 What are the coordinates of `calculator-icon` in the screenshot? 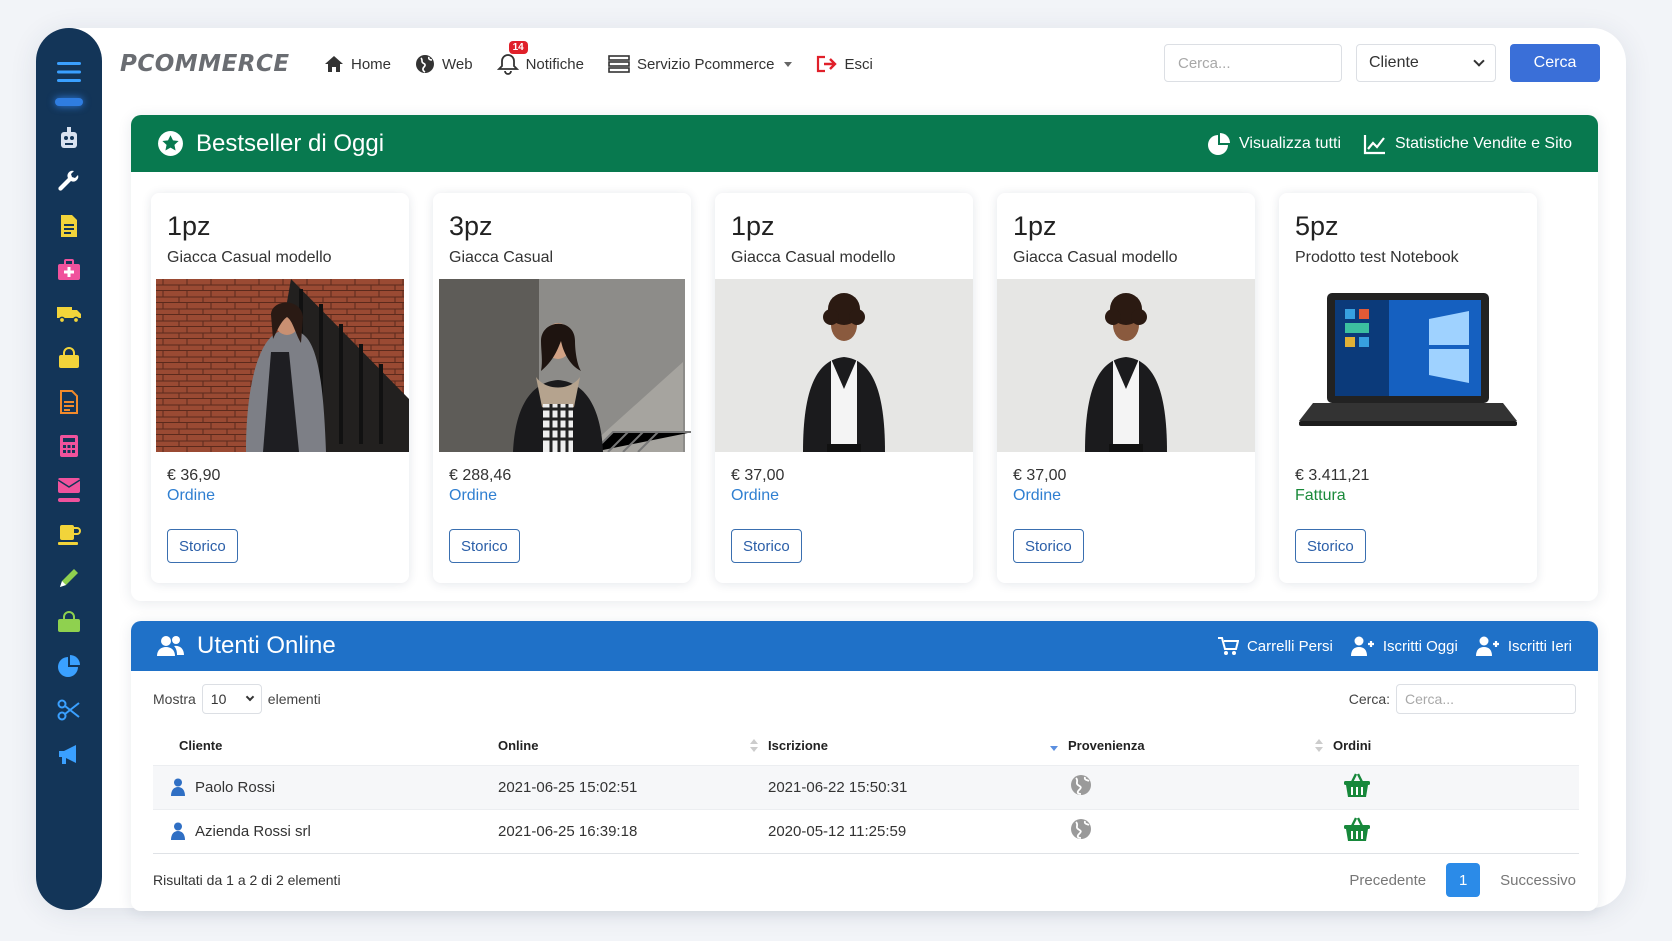 It's located at (69, 446).